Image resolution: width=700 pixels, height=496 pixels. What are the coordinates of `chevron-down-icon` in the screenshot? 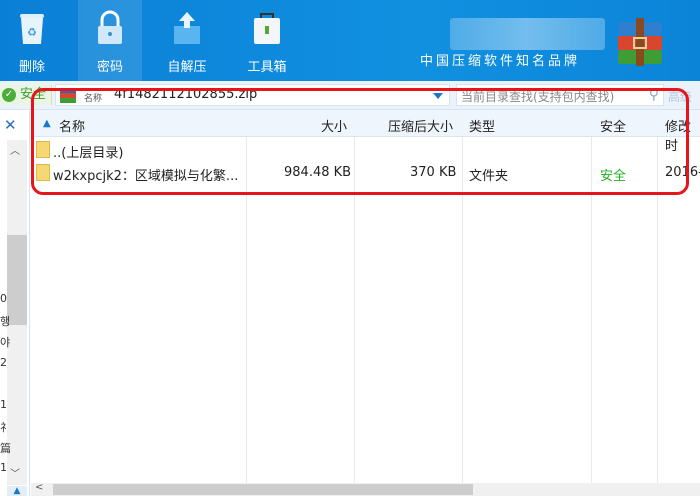 It's located at (438, 96).